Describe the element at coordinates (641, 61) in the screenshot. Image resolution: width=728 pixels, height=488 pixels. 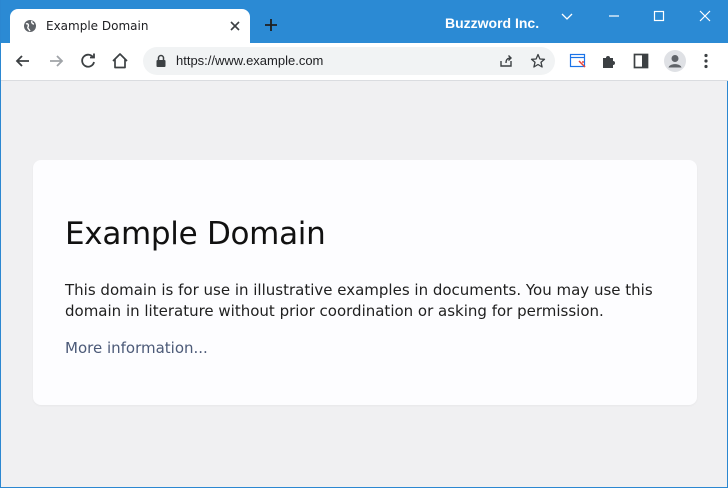
I see `side-panel-icon` at that location.